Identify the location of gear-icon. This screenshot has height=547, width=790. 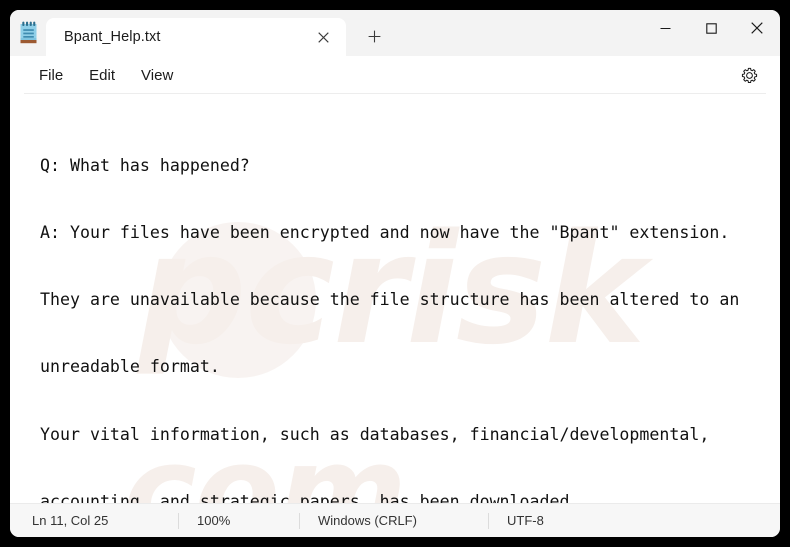
(749, 75).